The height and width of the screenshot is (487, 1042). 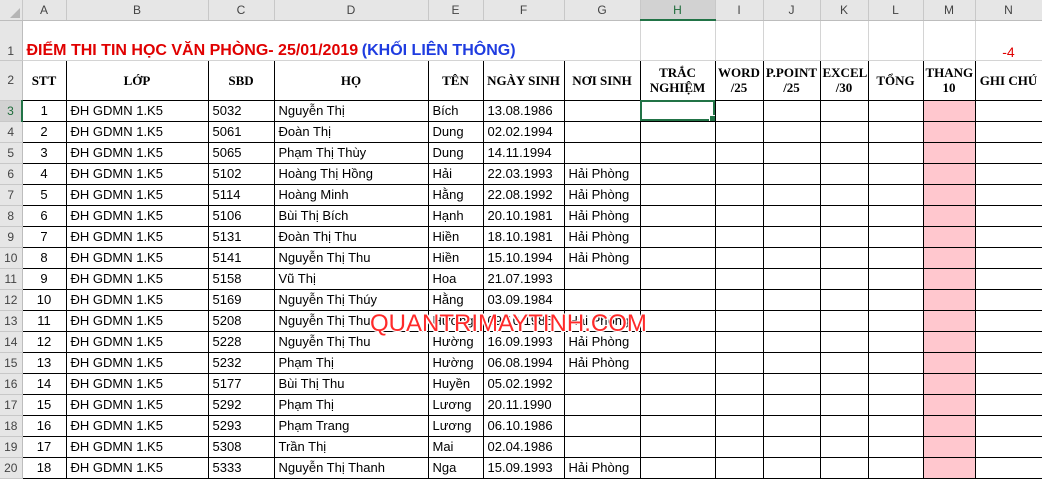 I want to click on column-header-k: K, so click(x=844, y=10).